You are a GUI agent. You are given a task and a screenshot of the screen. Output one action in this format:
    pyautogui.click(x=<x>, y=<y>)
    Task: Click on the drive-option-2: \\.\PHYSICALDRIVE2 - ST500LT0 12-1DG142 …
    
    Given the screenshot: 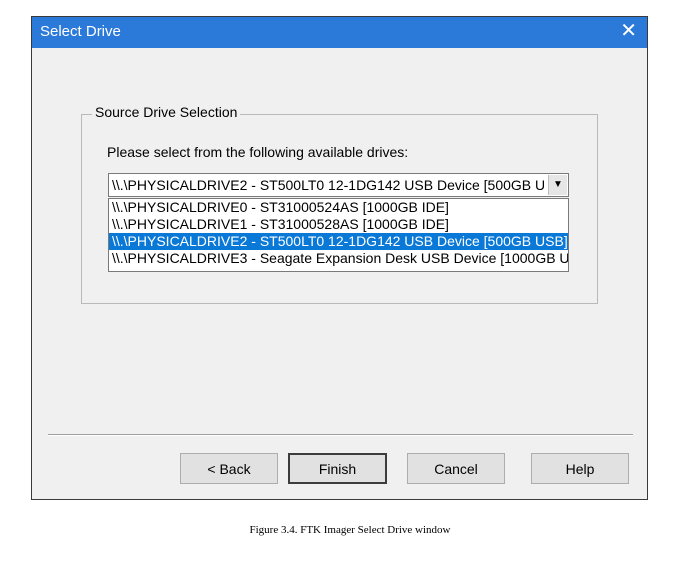 What is the action you would take?
    pyautogui.click(x=338, y=241)
    